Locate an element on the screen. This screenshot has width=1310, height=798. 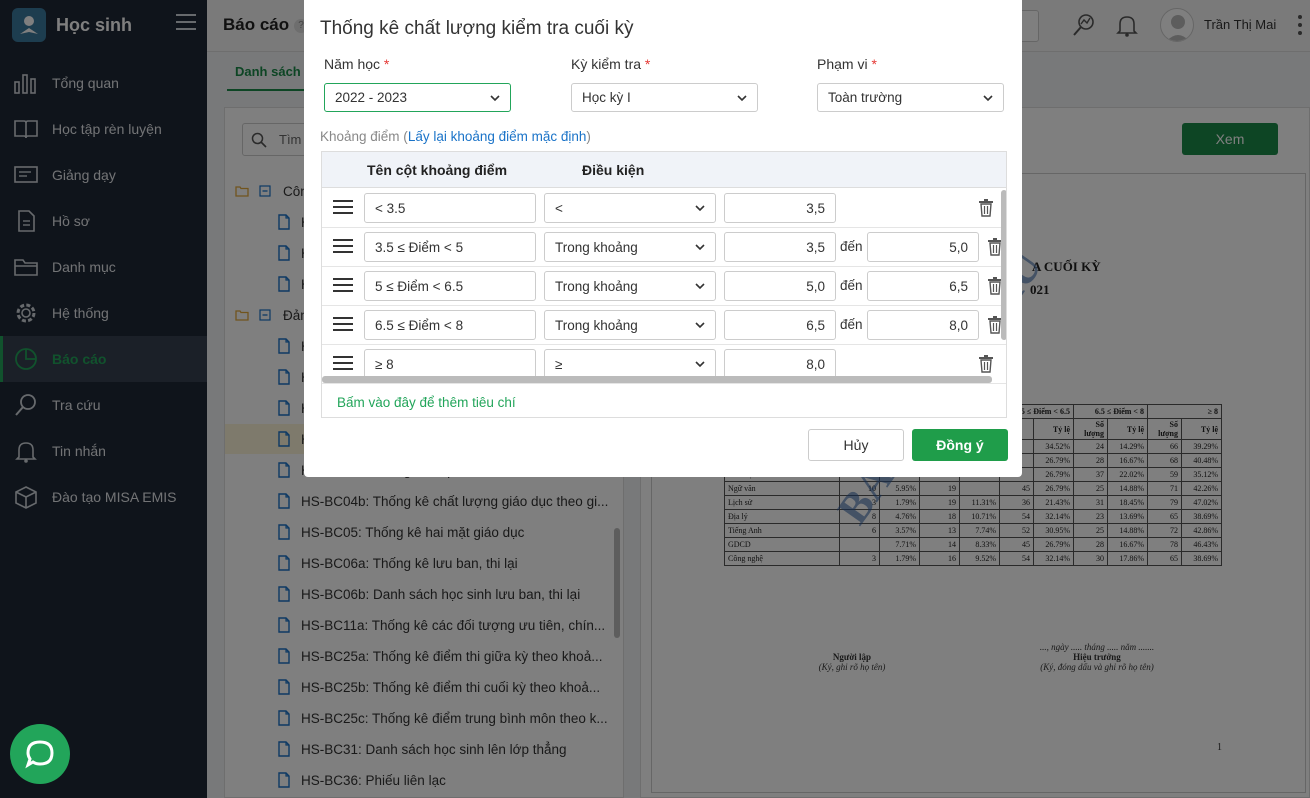
range-name-input: 3.5 ≤ Điểm < 5 is located at coordinates (450, 247).